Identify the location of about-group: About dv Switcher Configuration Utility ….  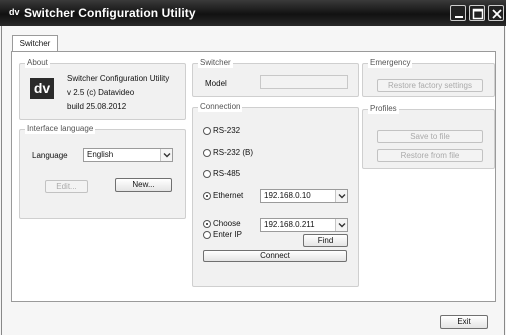
(102, 89).